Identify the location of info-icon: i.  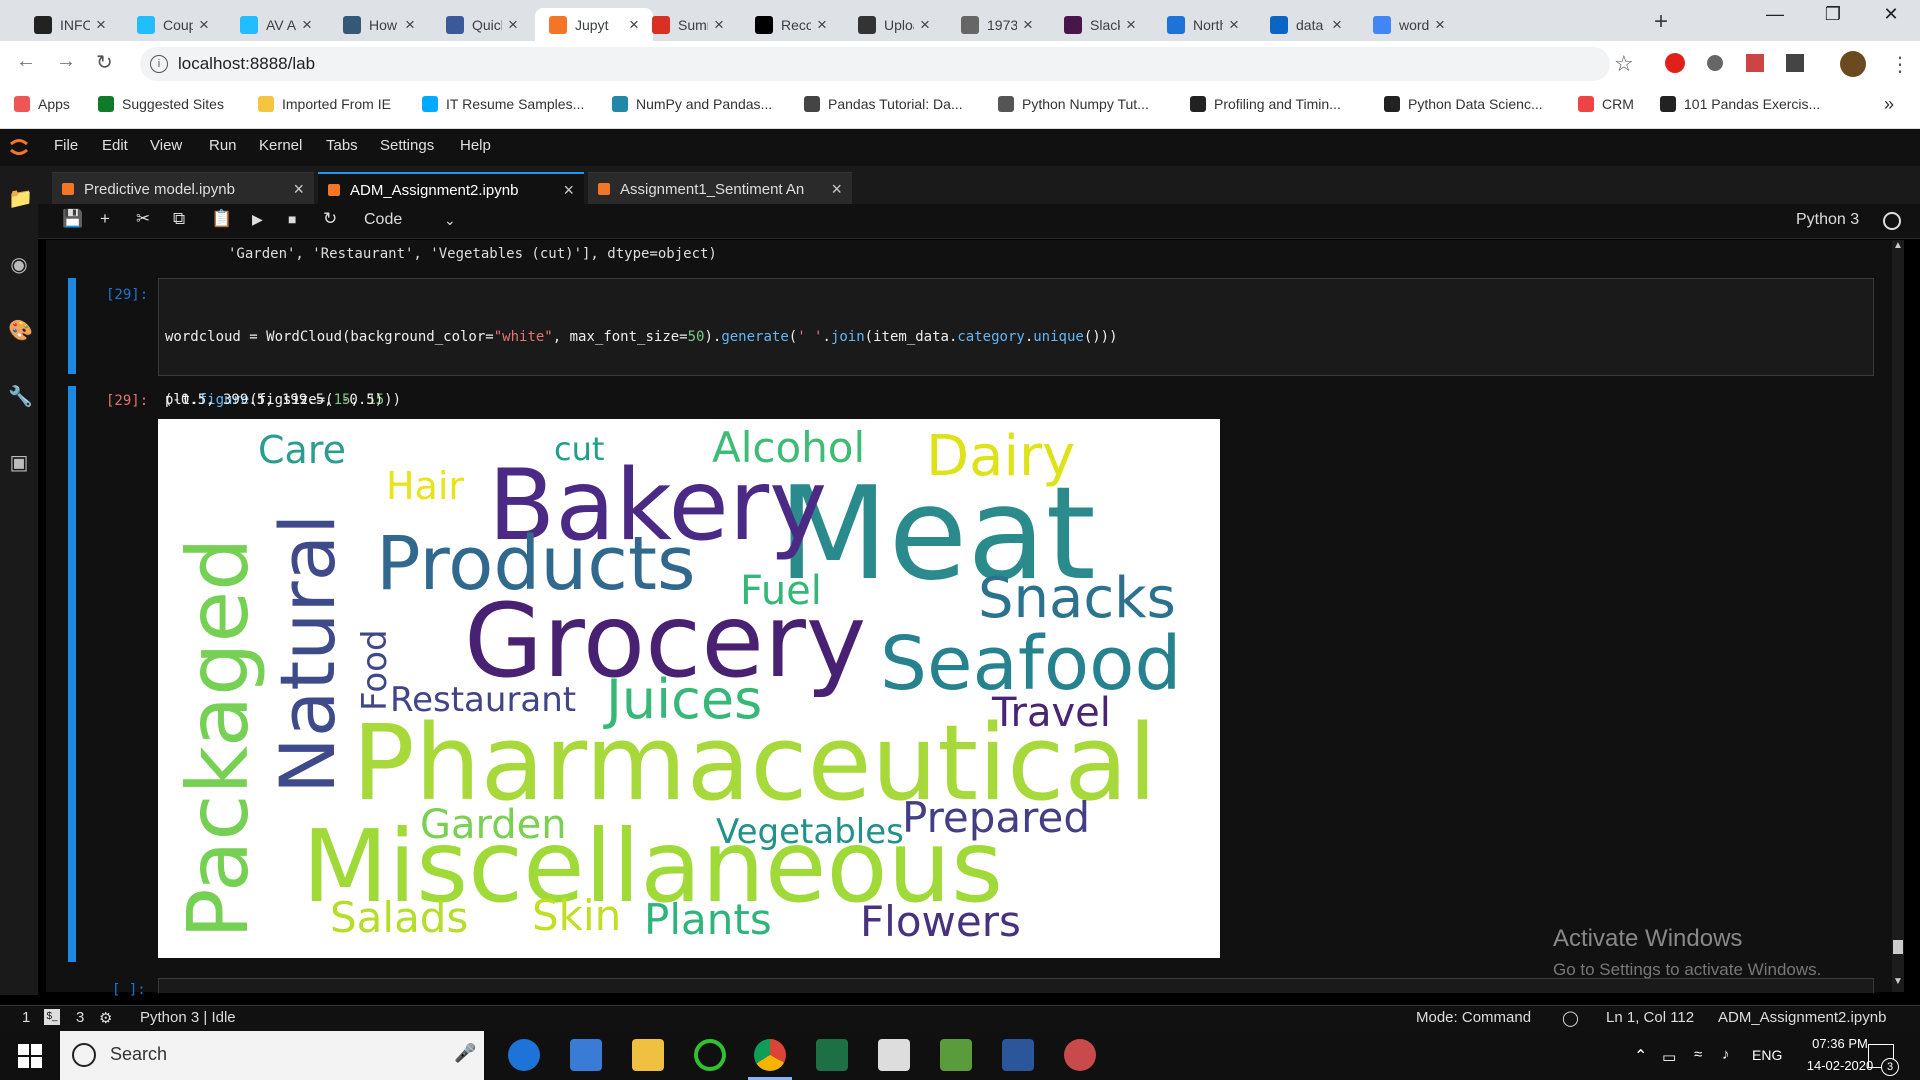
(159, 64).